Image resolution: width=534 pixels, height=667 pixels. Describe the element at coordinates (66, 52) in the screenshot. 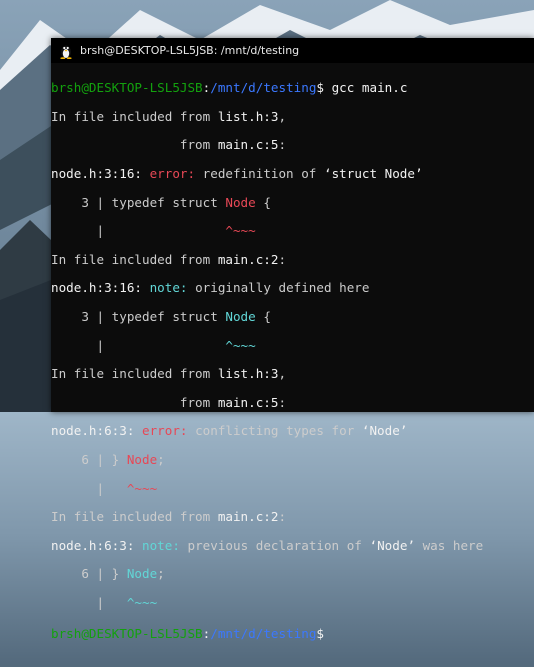

I see `tux-linux-icon` at that location.